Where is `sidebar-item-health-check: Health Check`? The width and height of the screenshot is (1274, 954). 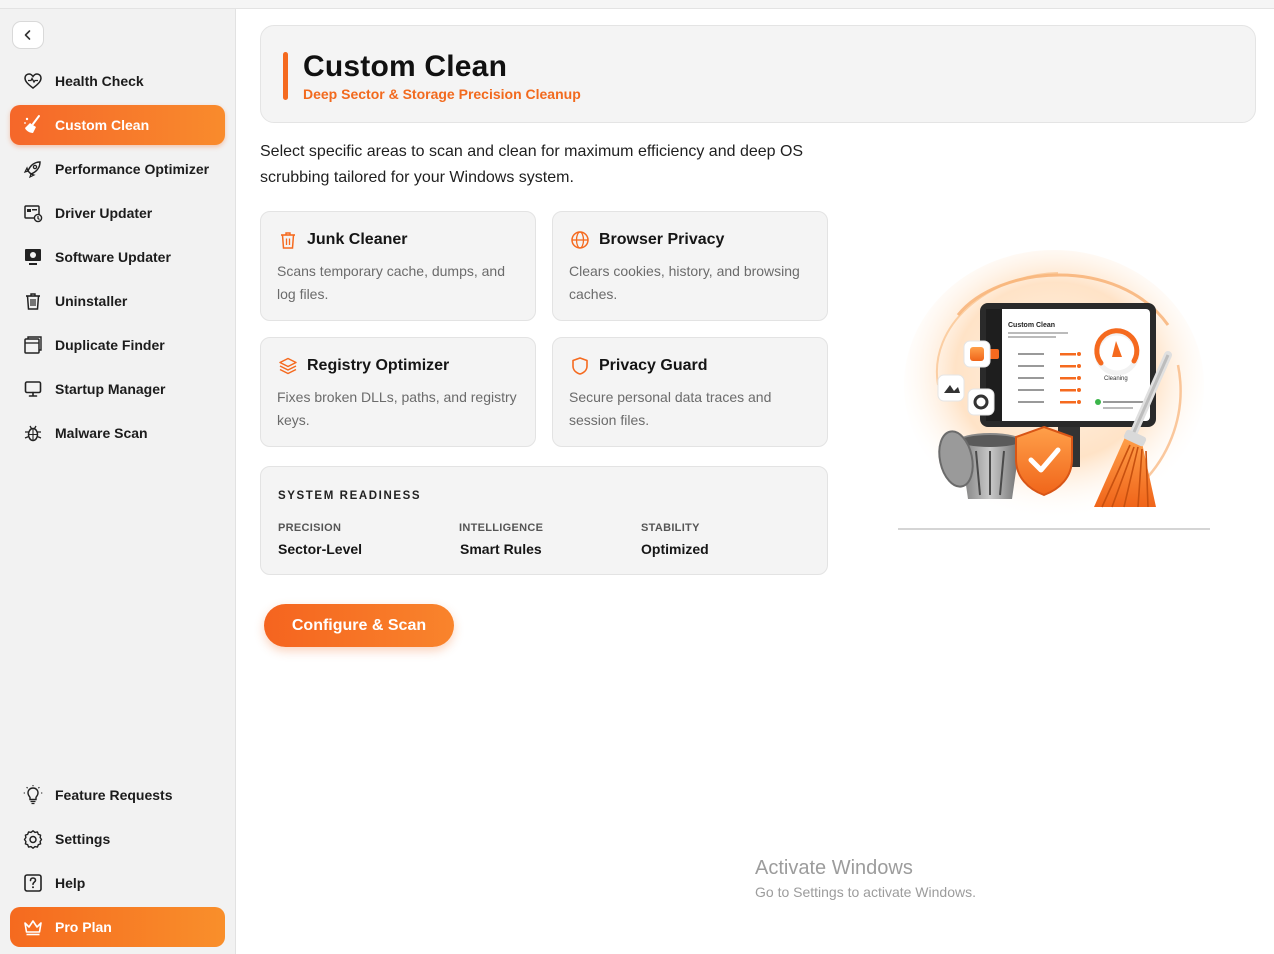
sidebar-item-health-check: Health Check is located at coordinates (117, 81).